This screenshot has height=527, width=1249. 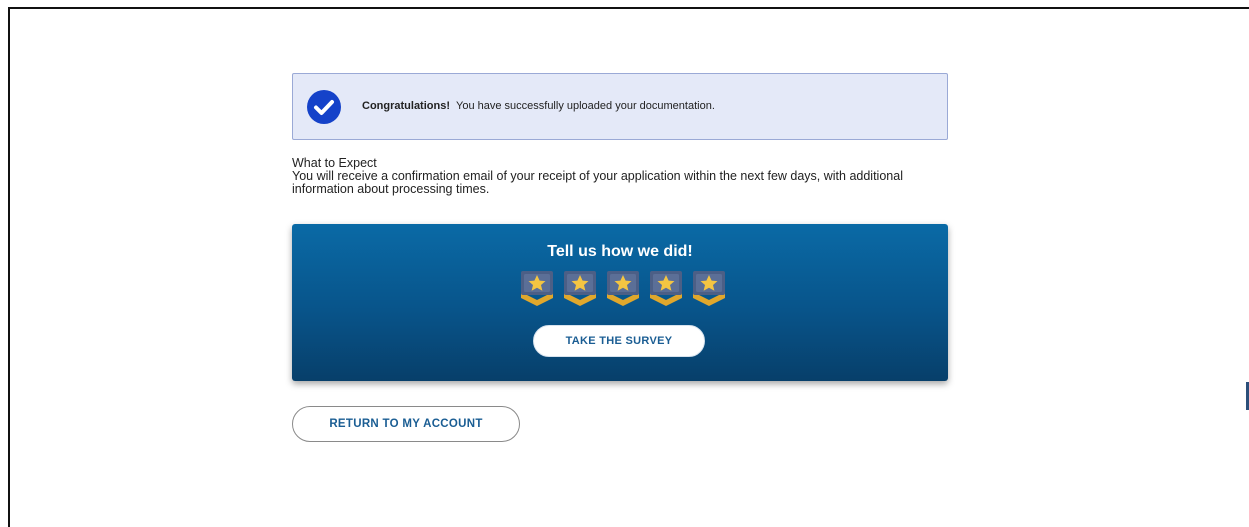 I want to click on alert-strong: Congratulations!, so click(x=406, y=106).